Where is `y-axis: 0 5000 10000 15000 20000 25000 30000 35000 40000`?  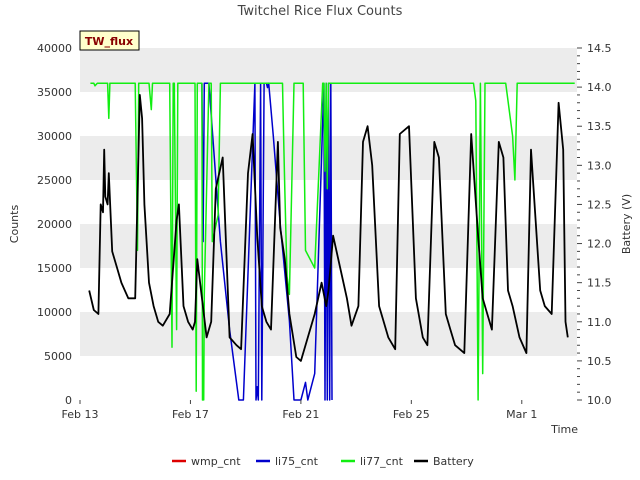
y-axis: 0 5000 10000 15000 20000 25000 30000 35000 40000 is located at coordinates (54, 224).